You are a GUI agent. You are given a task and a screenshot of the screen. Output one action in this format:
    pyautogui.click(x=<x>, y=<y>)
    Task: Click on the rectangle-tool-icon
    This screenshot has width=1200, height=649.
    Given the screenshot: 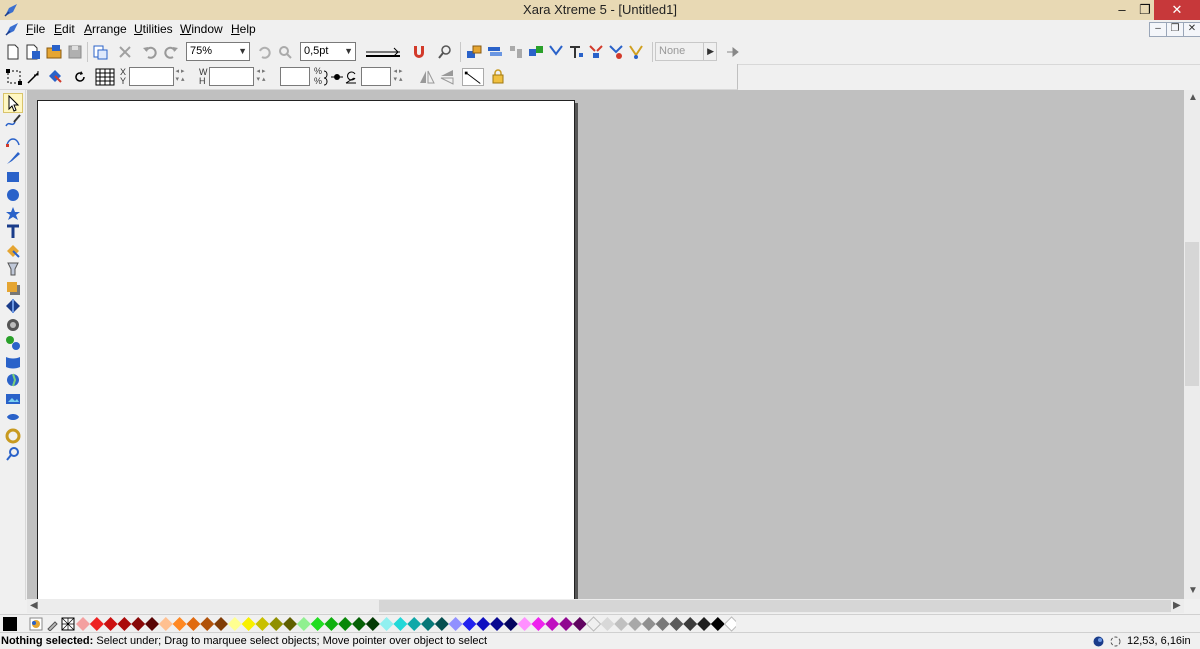 What is the action you would take?
    pyautogui.click(x=13, y=177)
    